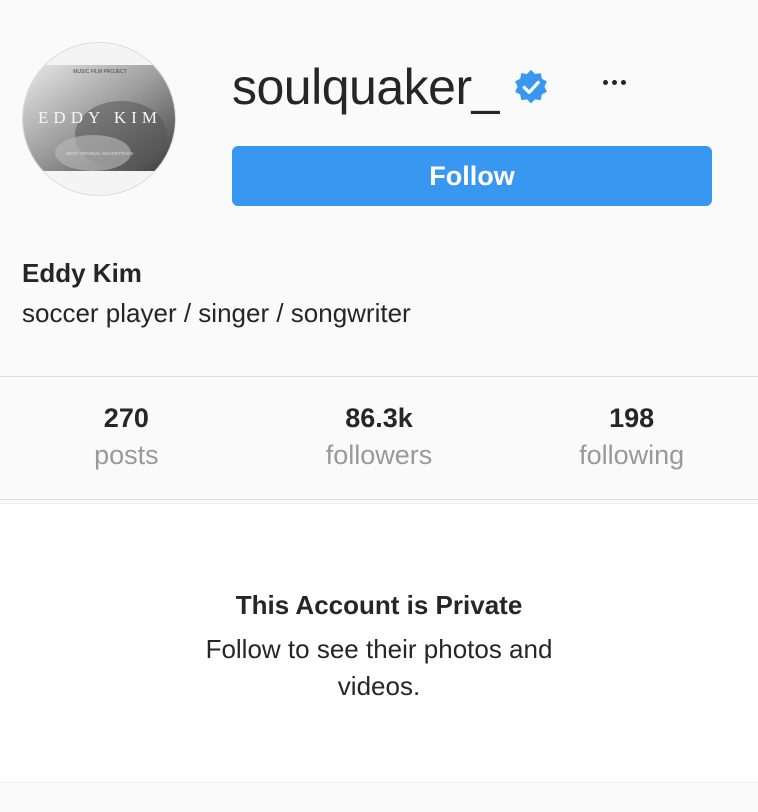 The height and width of the screenshot is (812, 758). What do you see at coordinates (531, 86) in the screenshot?
I see `verified-badge-icon` at bounding box center [531, 86].